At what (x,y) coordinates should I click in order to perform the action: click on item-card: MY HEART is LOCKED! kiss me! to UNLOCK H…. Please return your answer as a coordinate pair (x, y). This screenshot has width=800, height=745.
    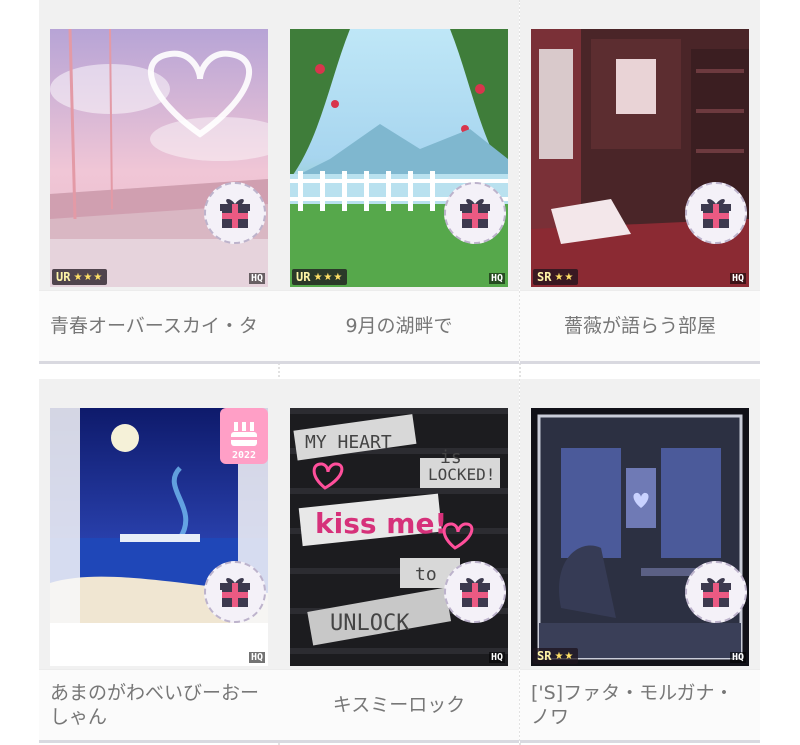
    Looking at the image, I should click on (399, 561).